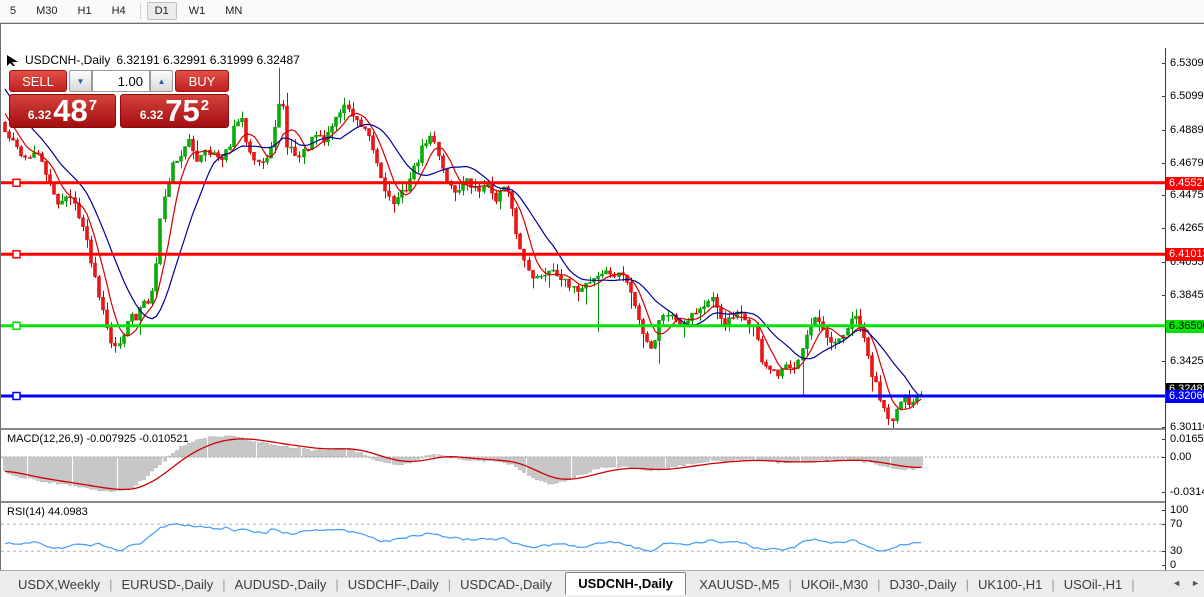 Image resolution: width=1204 pixels, height=597 pixels. Describe the element at coordinates (119, 99) in the screenshot. I see `one-click-trade-panel: SELL ▼ ▲ BUY 6.32487 6.32752` at that location.